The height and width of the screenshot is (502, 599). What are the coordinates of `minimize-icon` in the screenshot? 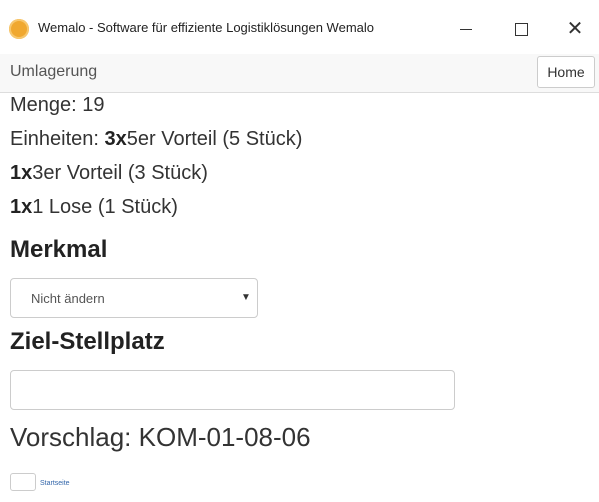 It's located at (466, 29).